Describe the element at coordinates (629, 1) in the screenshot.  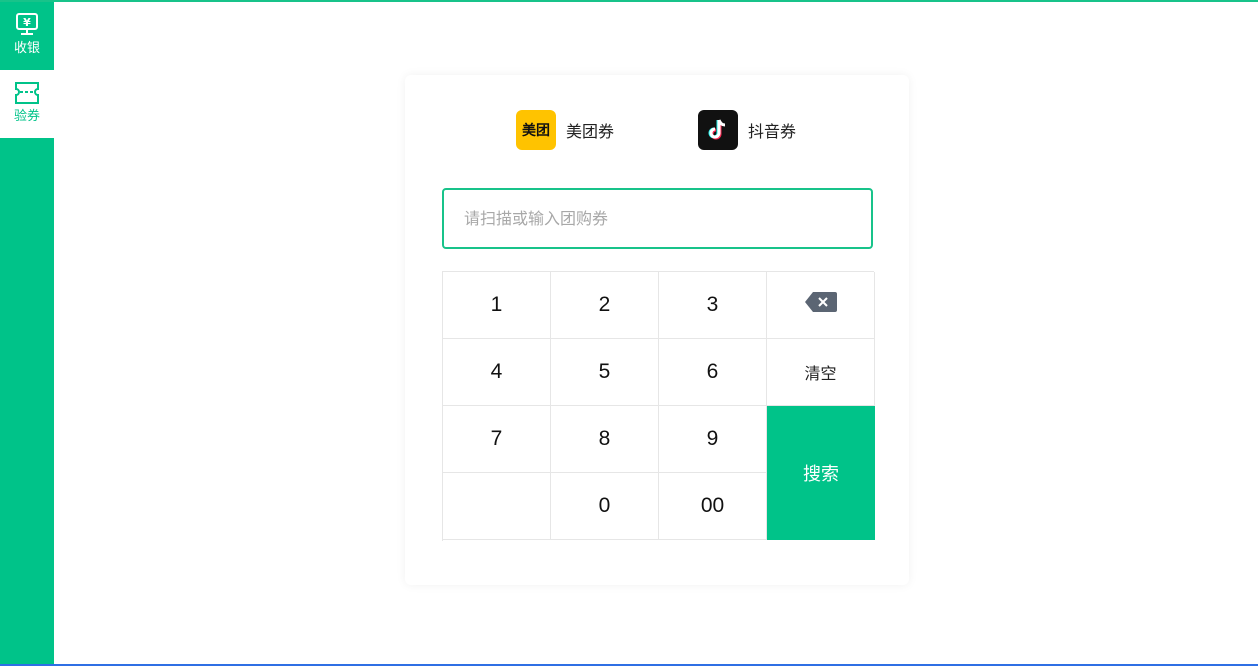
I see `top-accent-line` at that location.